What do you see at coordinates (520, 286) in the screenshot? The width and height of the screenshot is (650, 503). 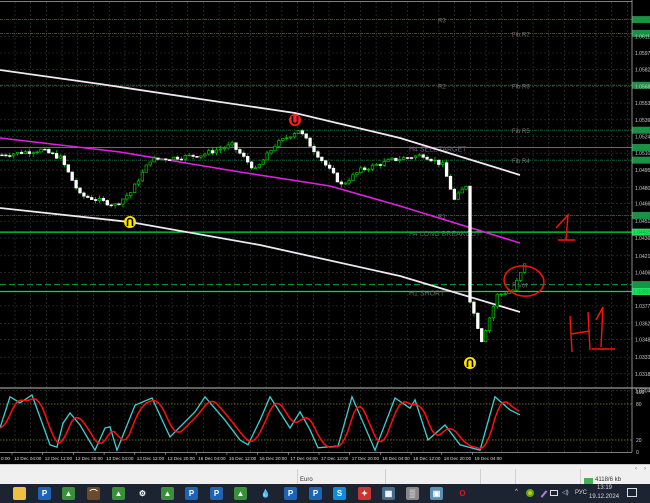 I see `level-label: Pivot` at bounding box center [520, 286].